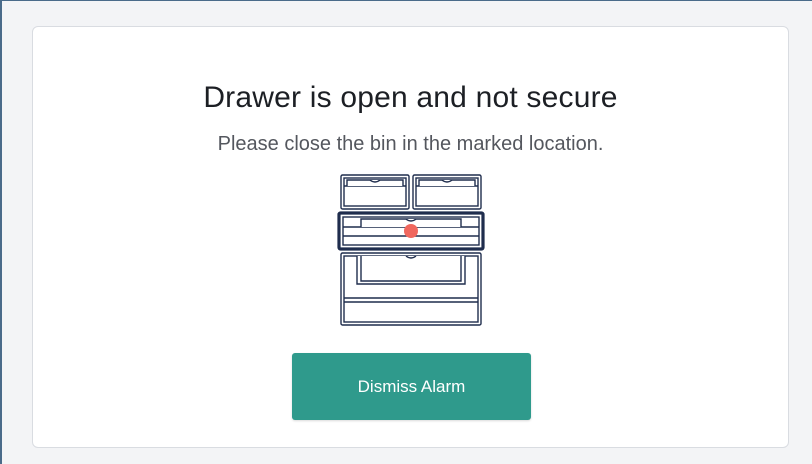 The image size is (812, 464). What do you see at coordinates (410, 97) in the screenshot?
I see `alert-title: Drawer is open and not secure` at bounding box center [410, 97].